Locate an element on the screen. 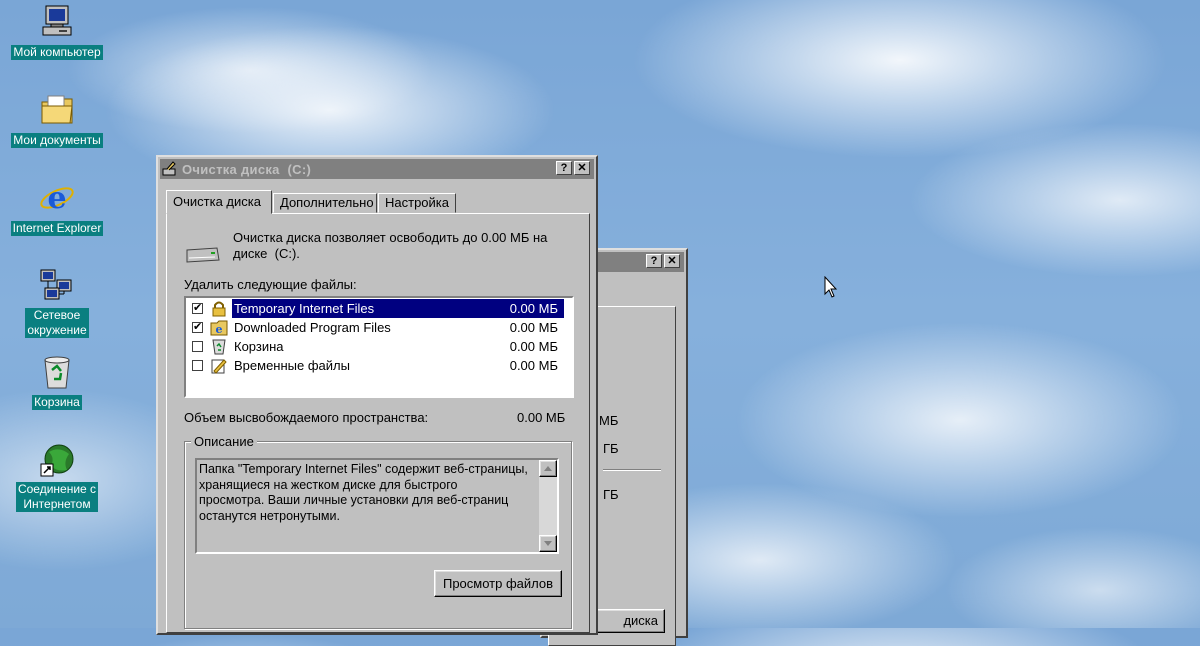  desktop-icon-label: Сетевое окружение is located at coordinates (57, 323).